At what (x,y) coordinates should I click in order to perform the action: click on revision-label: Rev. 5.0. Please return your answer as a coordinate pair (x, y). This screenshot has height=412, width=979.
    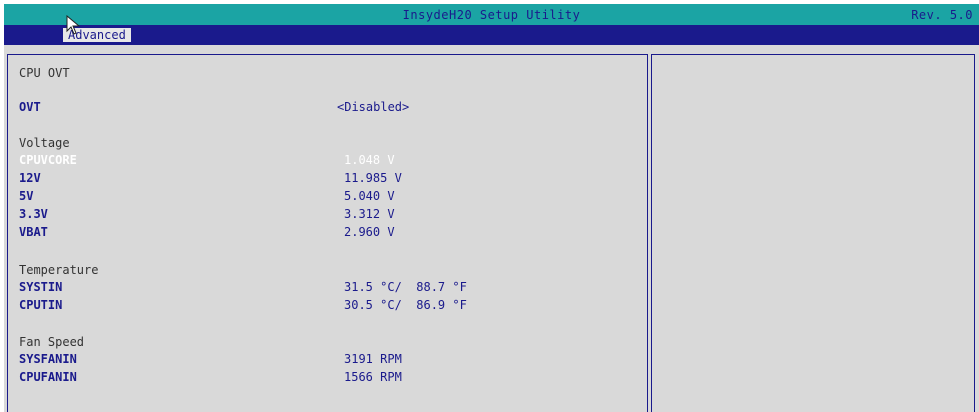
    Looking at the image, I should click on (942, 15).